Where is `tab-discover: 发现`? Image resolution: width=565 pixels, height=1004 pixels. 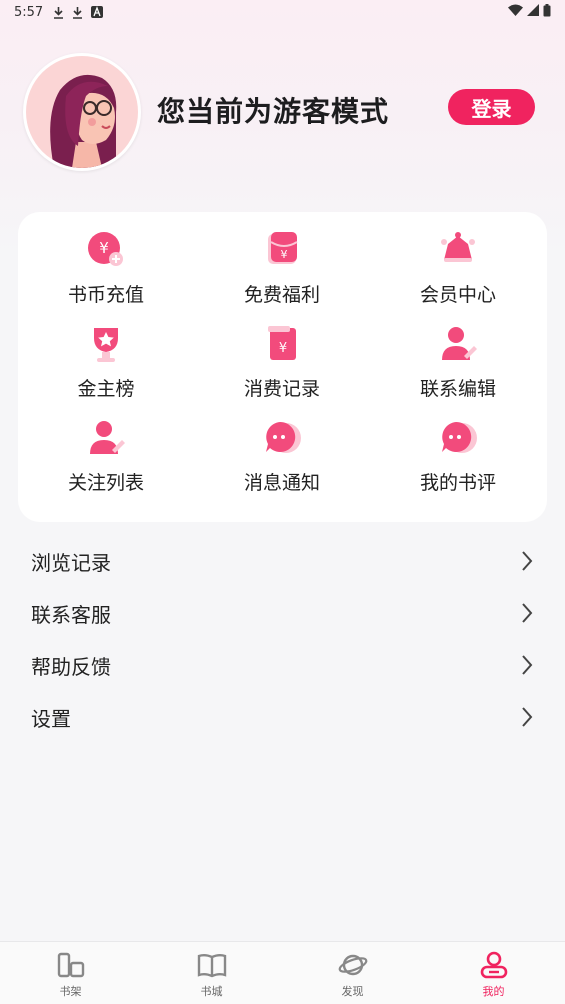 tab-discover: 发现 is located at coordinates (352, 973).